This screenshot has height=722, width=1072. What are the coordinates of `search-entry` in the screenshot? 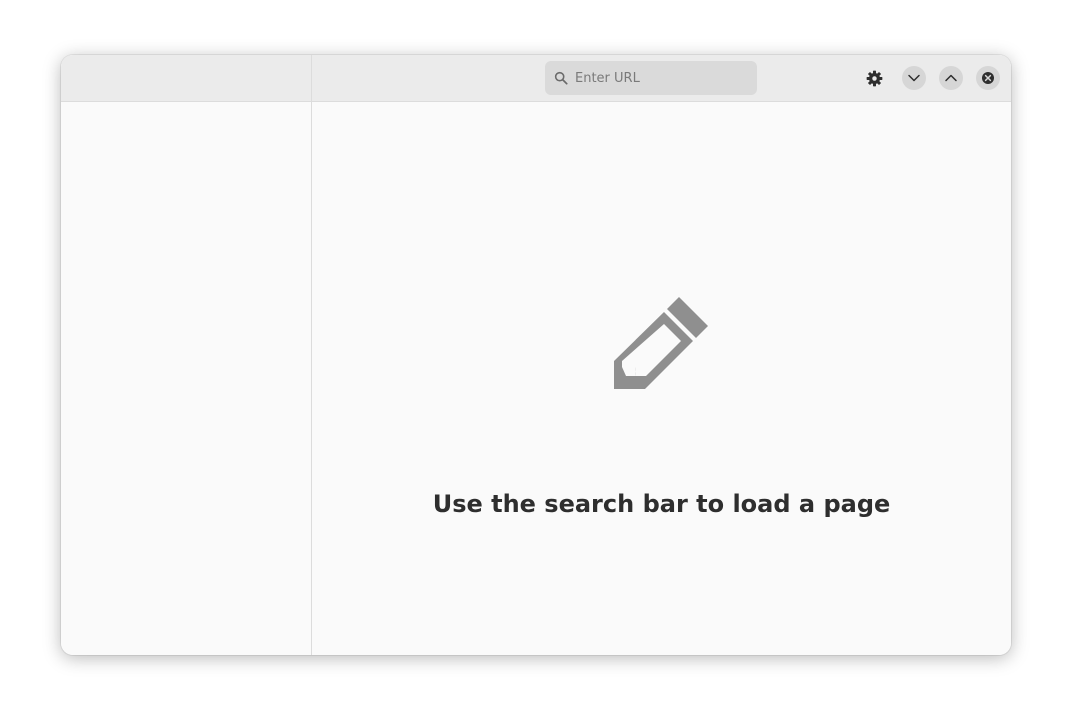 It's located at (651, 78).